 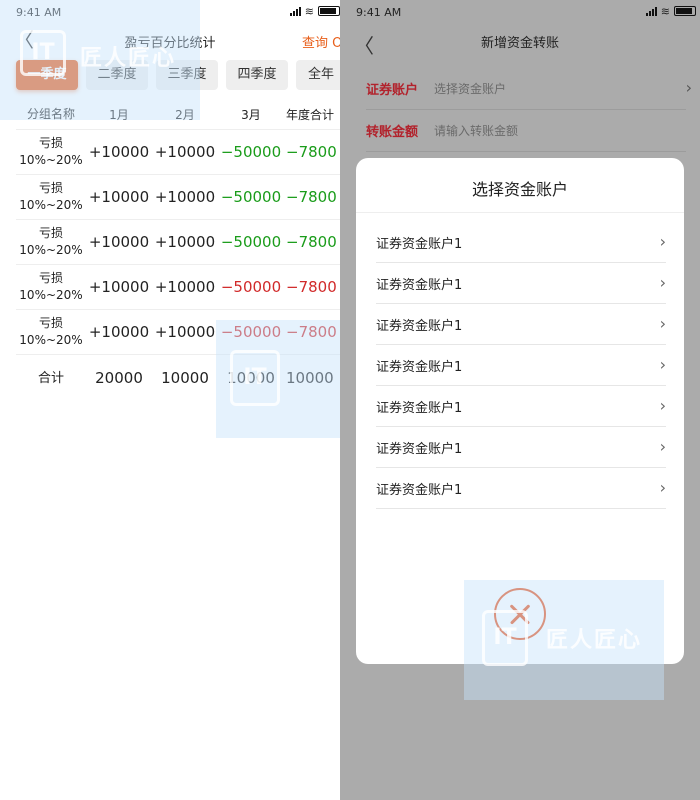 What do you see at coordinates (519, 189) in the screenshot?
I see `modal-title: 选择资金账户` at bounding box center [519, 189].